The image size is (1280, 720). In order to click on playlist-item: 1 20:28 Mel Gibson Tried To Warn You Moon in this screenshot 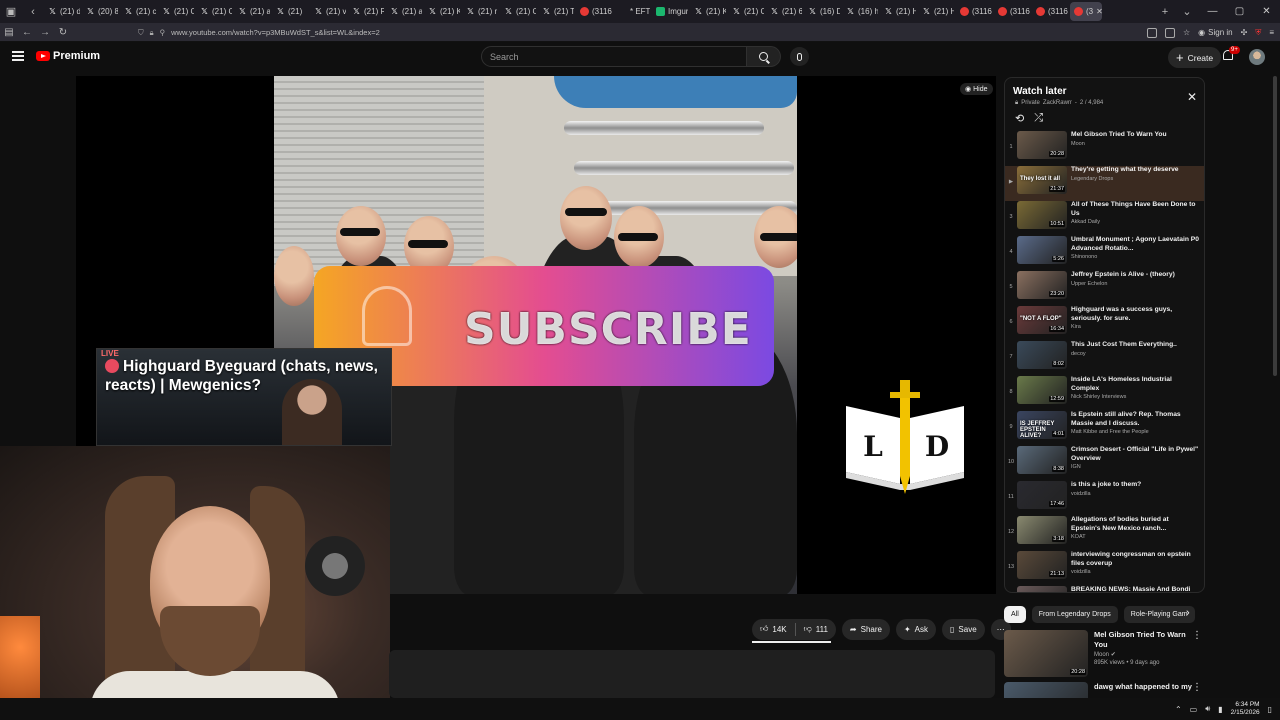, I will do `click(1104, 148)`.